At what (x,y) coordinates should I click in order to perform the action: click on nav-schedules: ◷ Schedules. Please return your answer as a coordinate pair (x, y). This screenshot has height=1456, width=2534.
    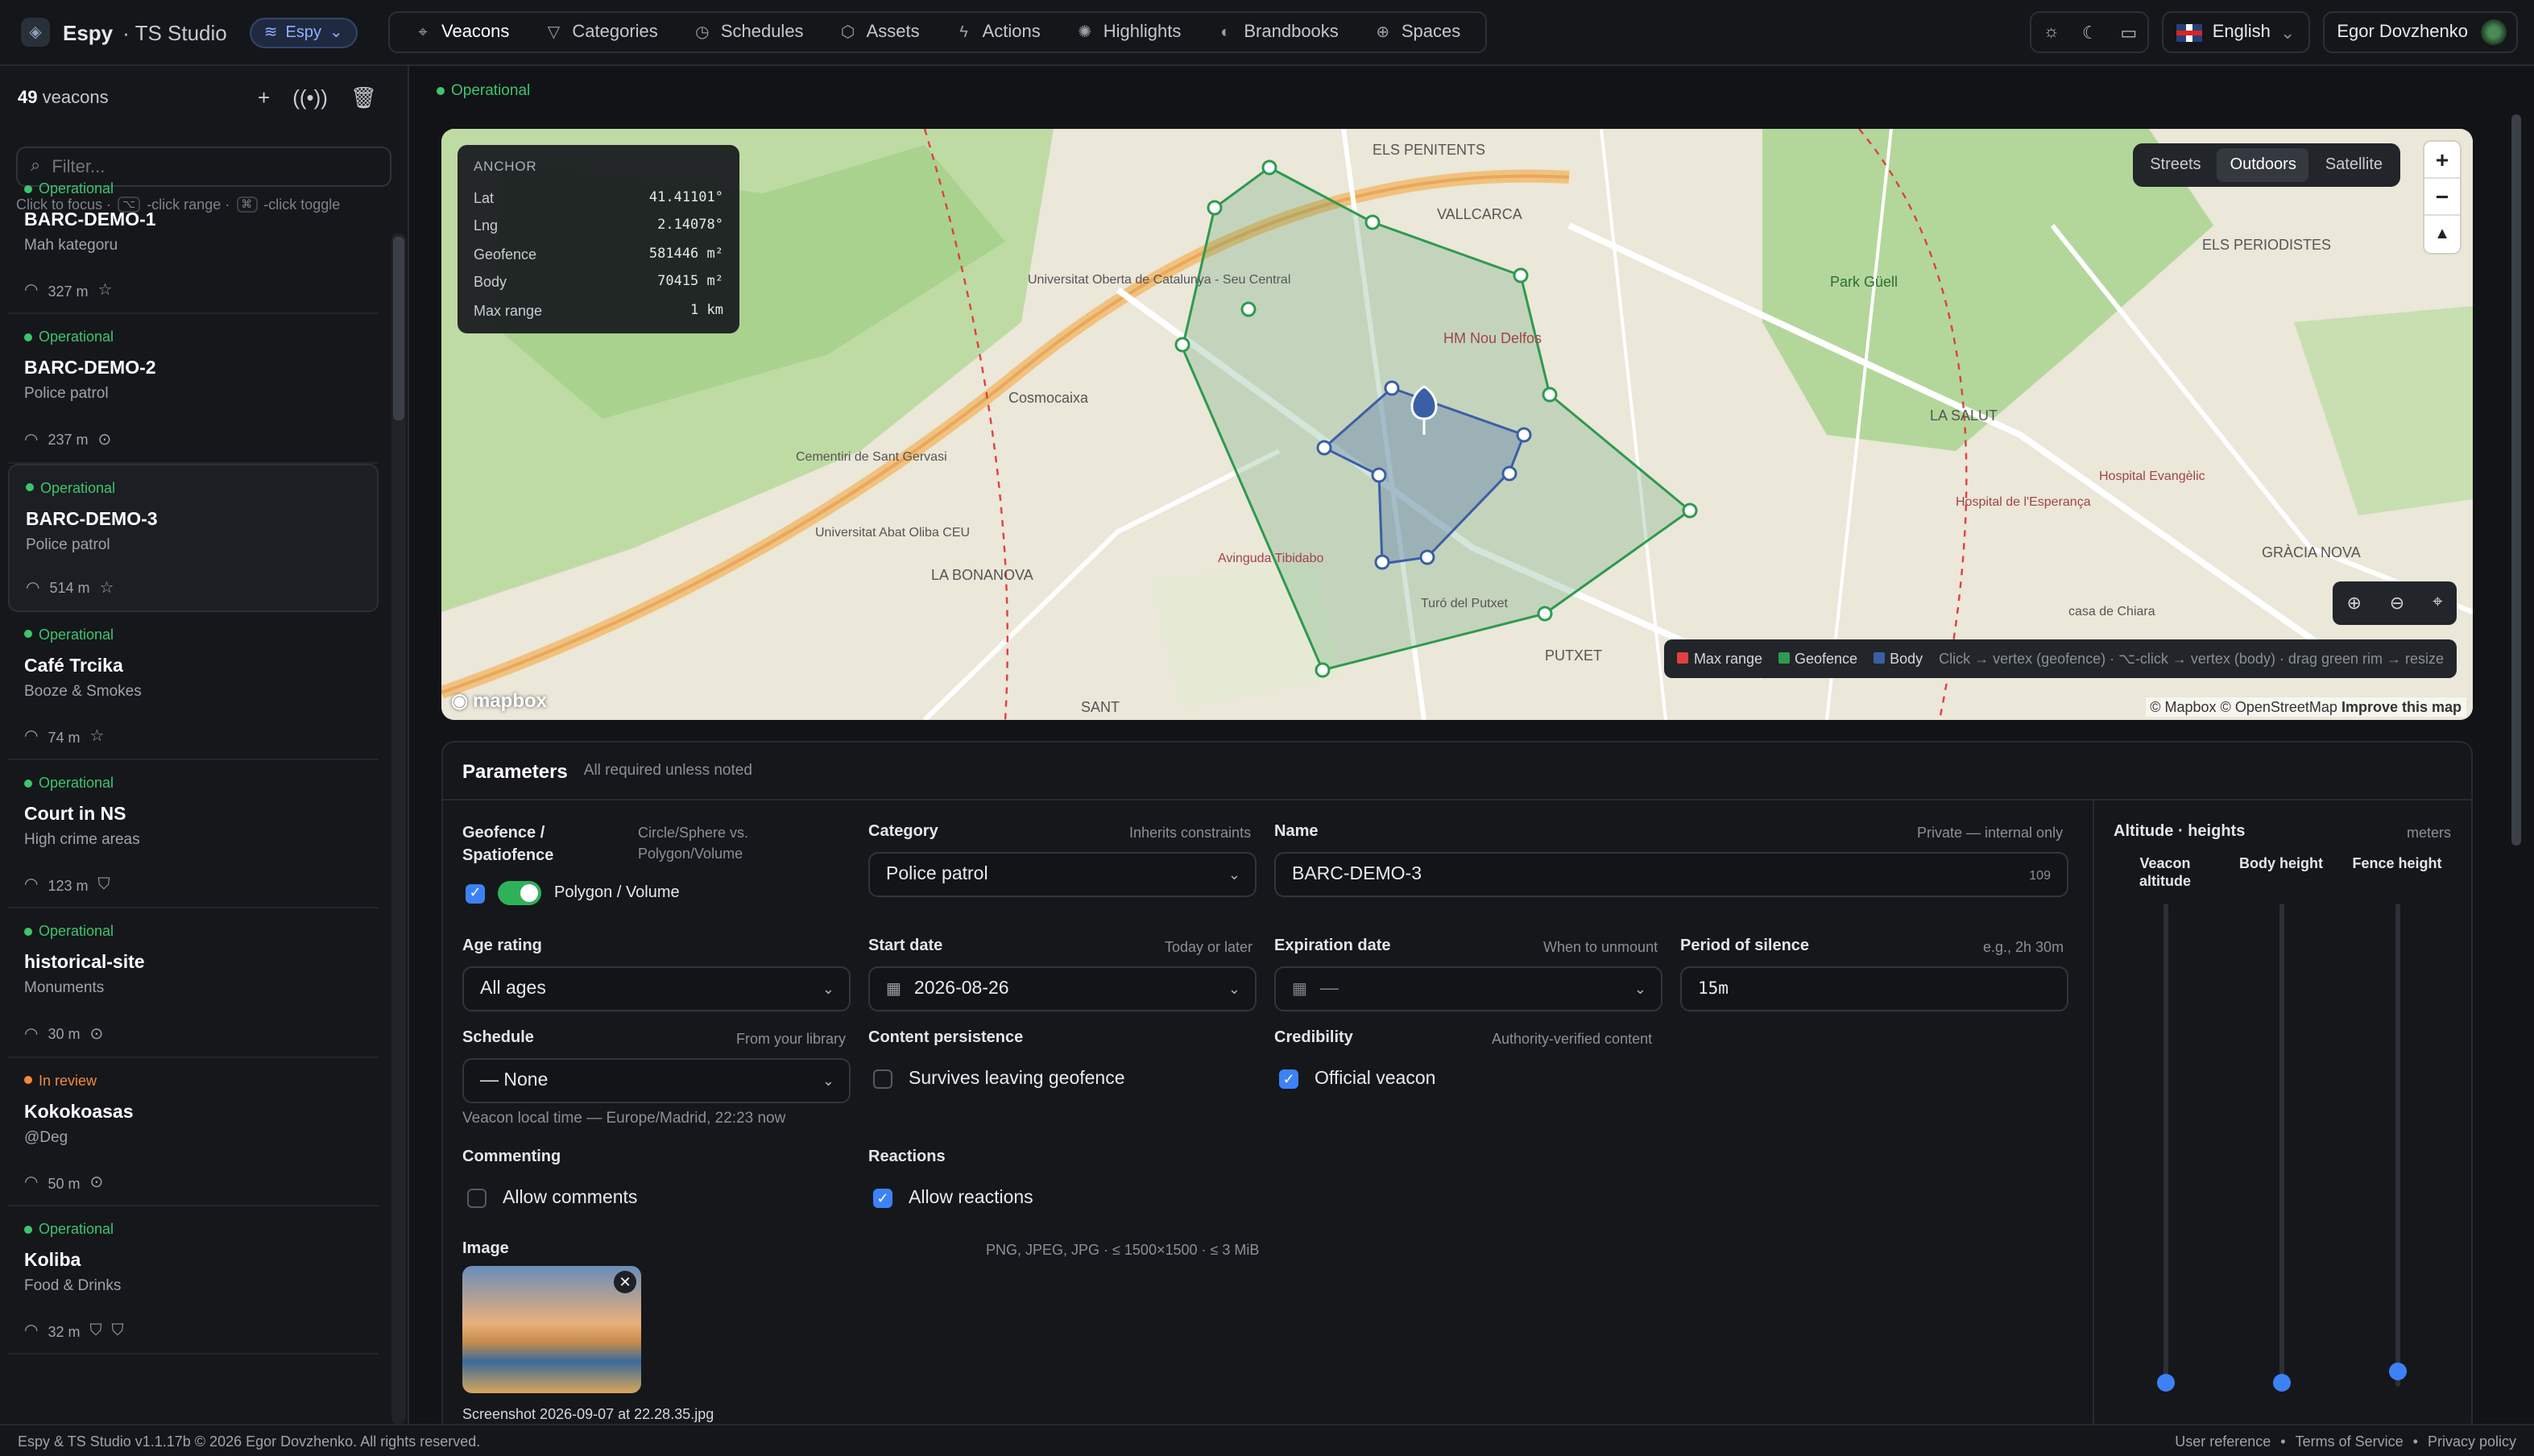
    Looking at the image, I should click on (749, 32).